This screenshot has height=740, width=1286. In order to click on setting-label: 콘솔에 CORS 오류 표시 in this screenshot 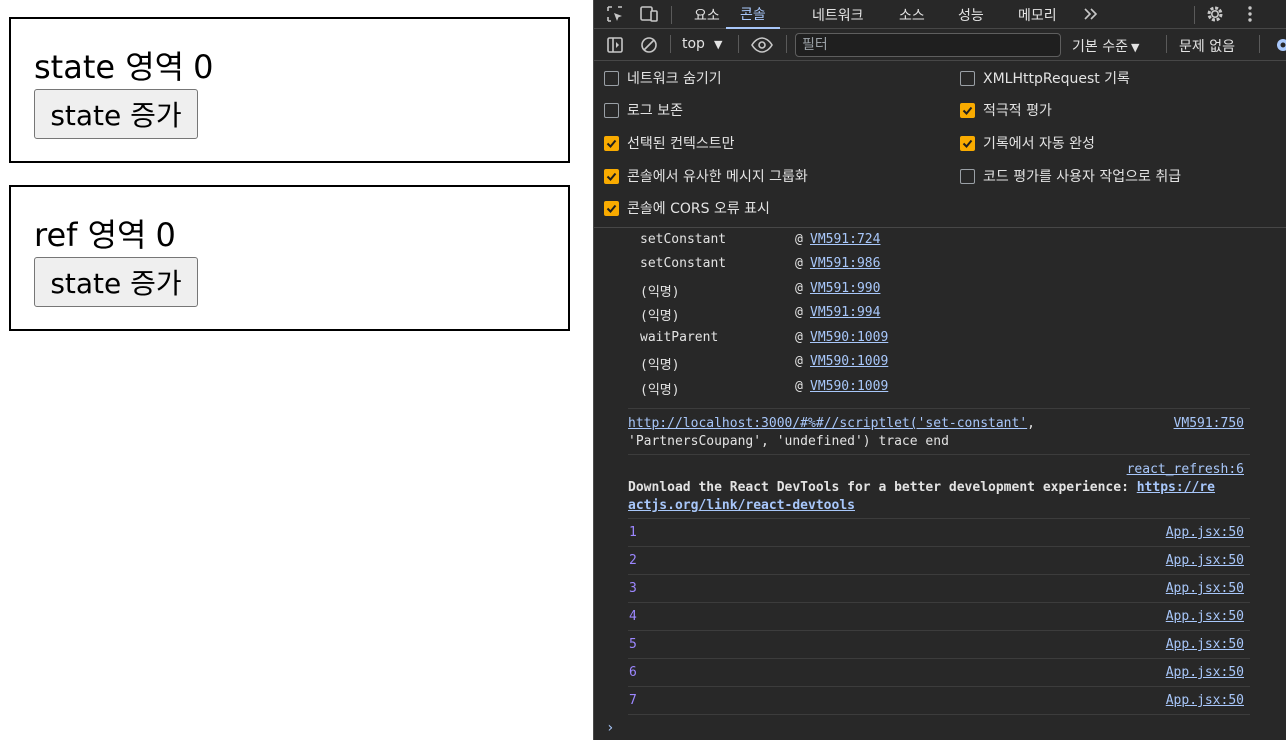, I will do `click(698, 209)`.